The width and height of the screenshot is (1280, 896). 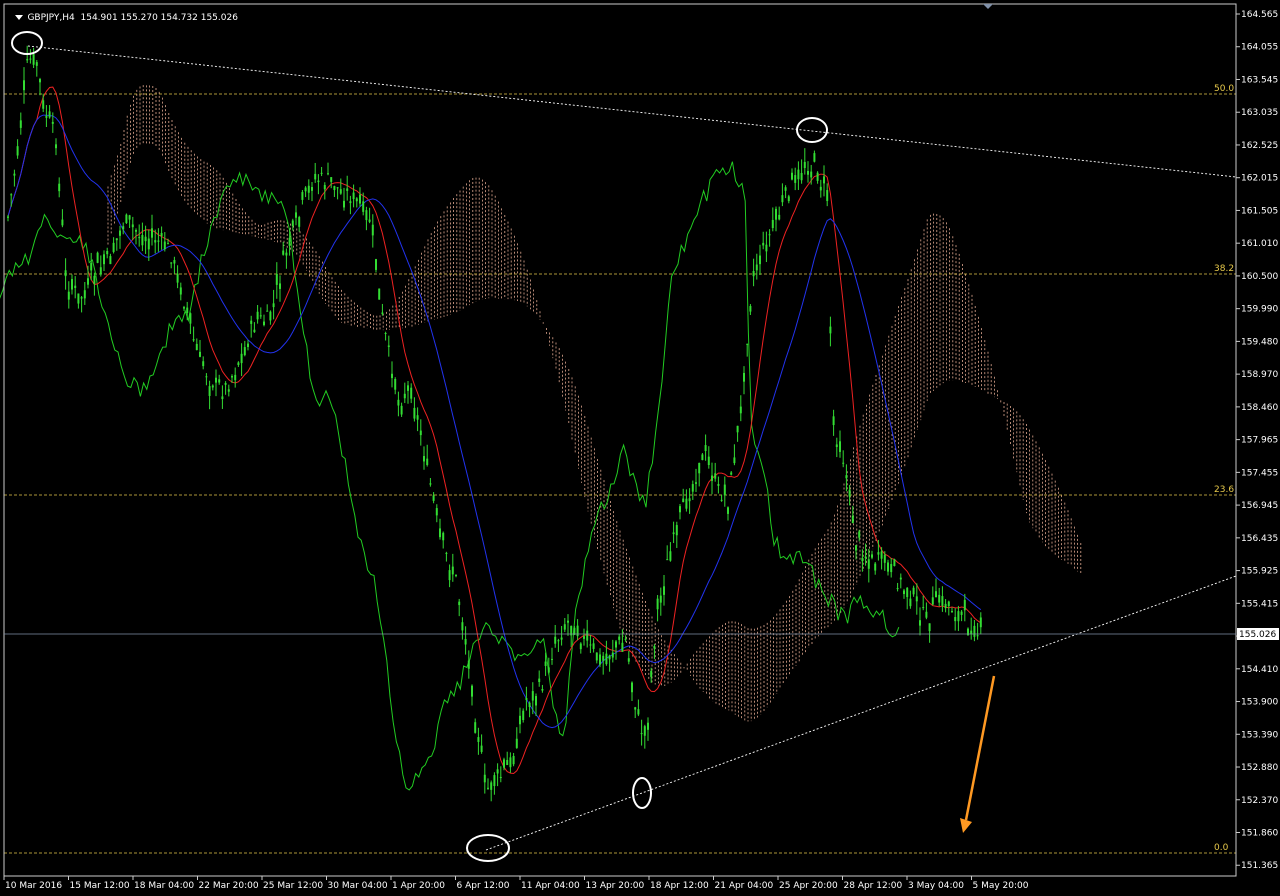 I want to click on symbol-timeframe: GBPJPY,H4, so click(x=51, y=18).